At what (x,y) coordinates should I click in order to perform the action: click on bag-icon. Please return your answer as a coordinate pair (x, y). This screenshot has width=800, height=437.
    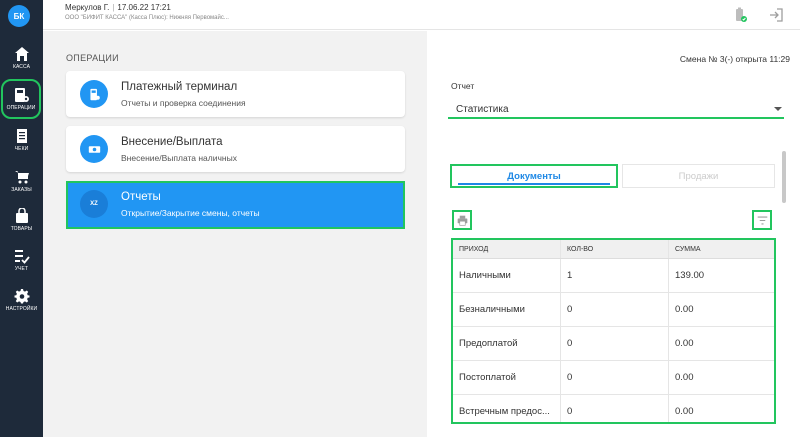
    Looking at the image, I should click on (21, 215).